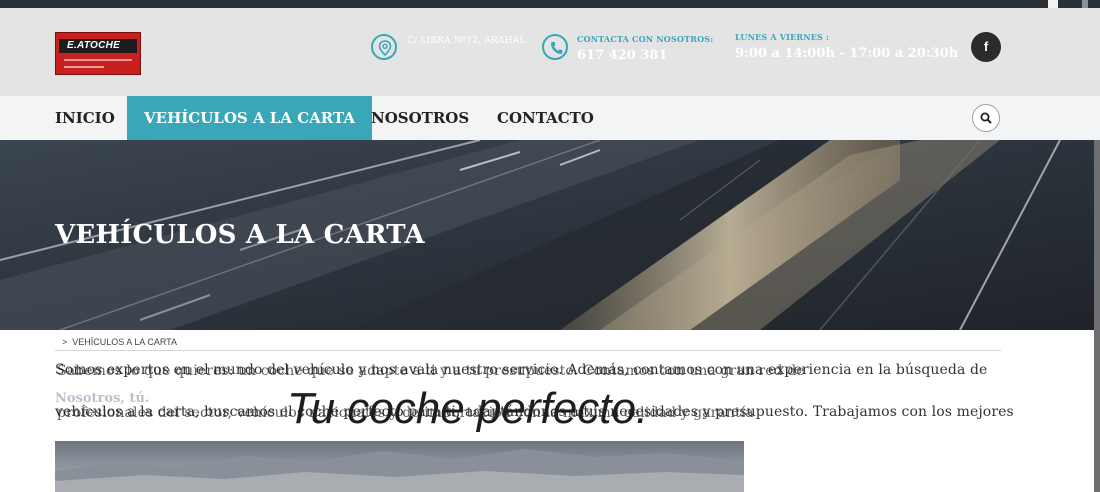 The image size is (1100, 492). Describe the element at coordinates (384, 47) in the screenshot. I see `map-pin-icon` at that location.